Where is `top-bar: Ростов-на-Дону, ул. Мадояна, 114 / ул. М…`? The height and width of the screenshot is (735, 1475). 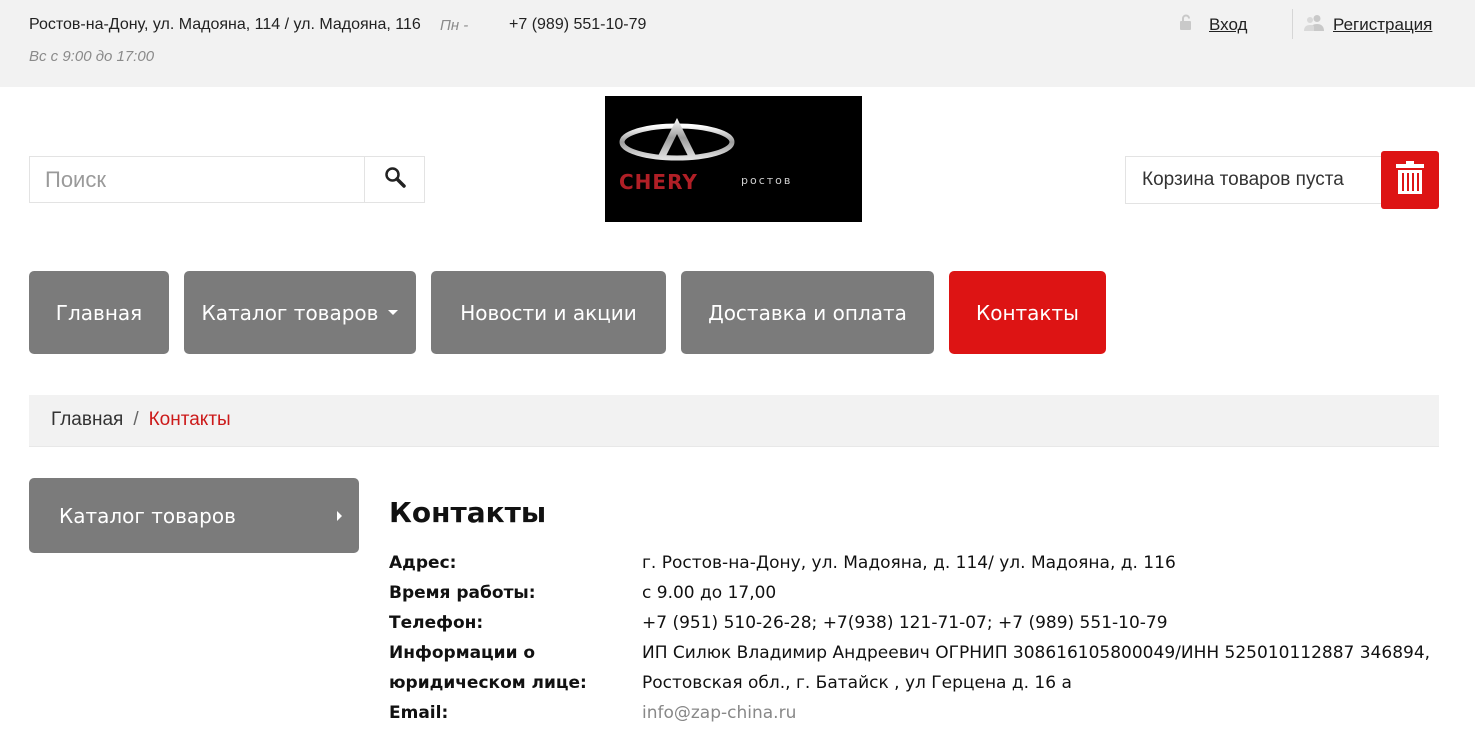 top-bar: Ростов-на-Дону, ул. Мадояна, 114 / ул. М… is located at coordinates (737, 43).